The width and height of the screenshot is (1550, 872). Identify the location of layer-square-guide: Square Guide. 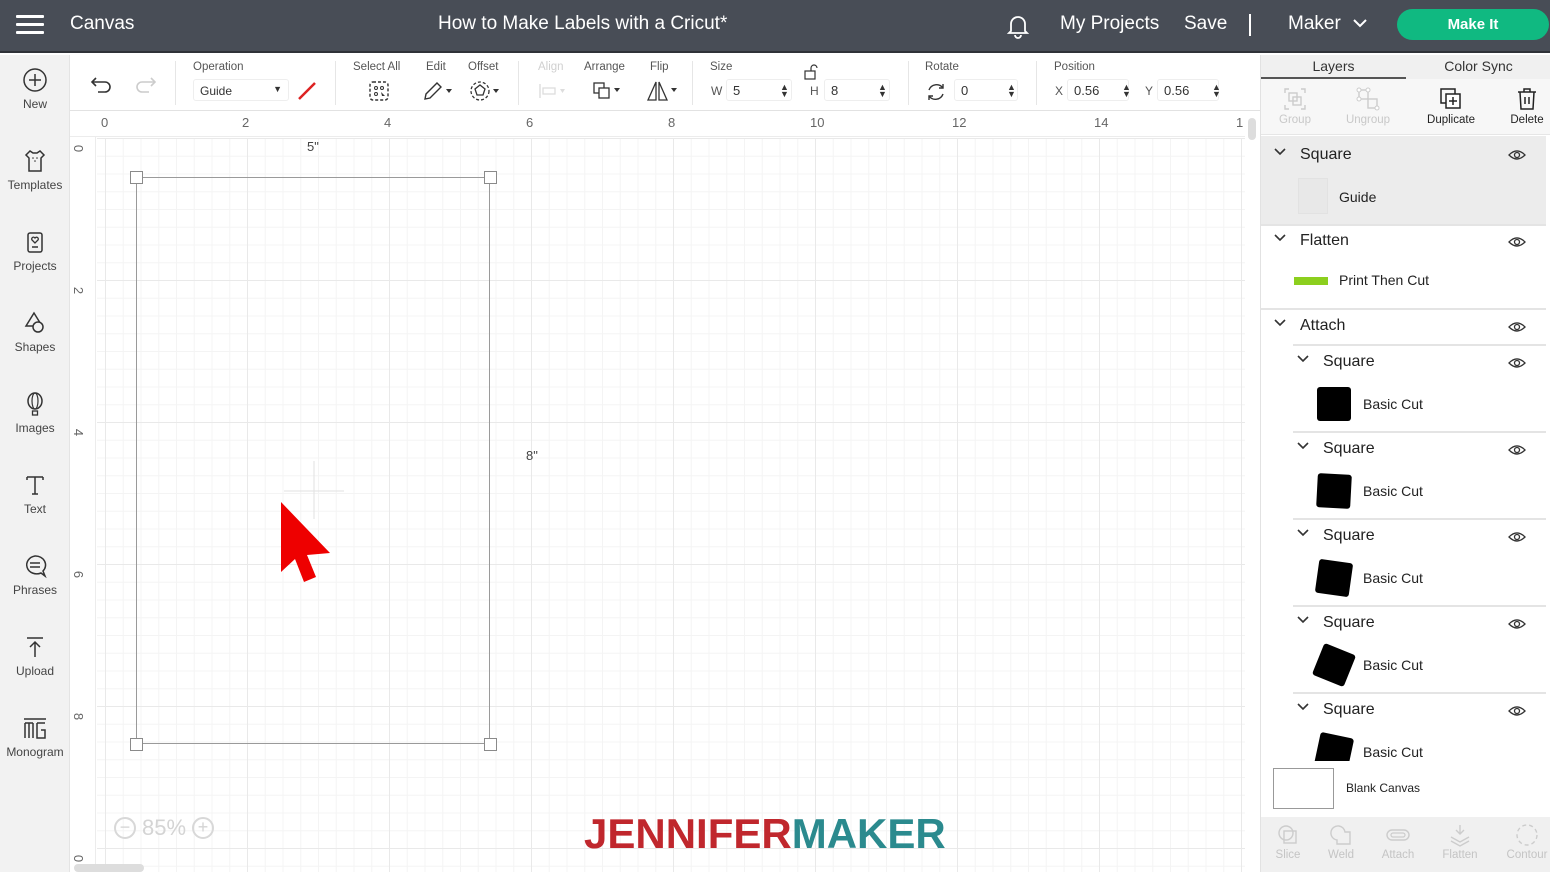
(1403, 180).